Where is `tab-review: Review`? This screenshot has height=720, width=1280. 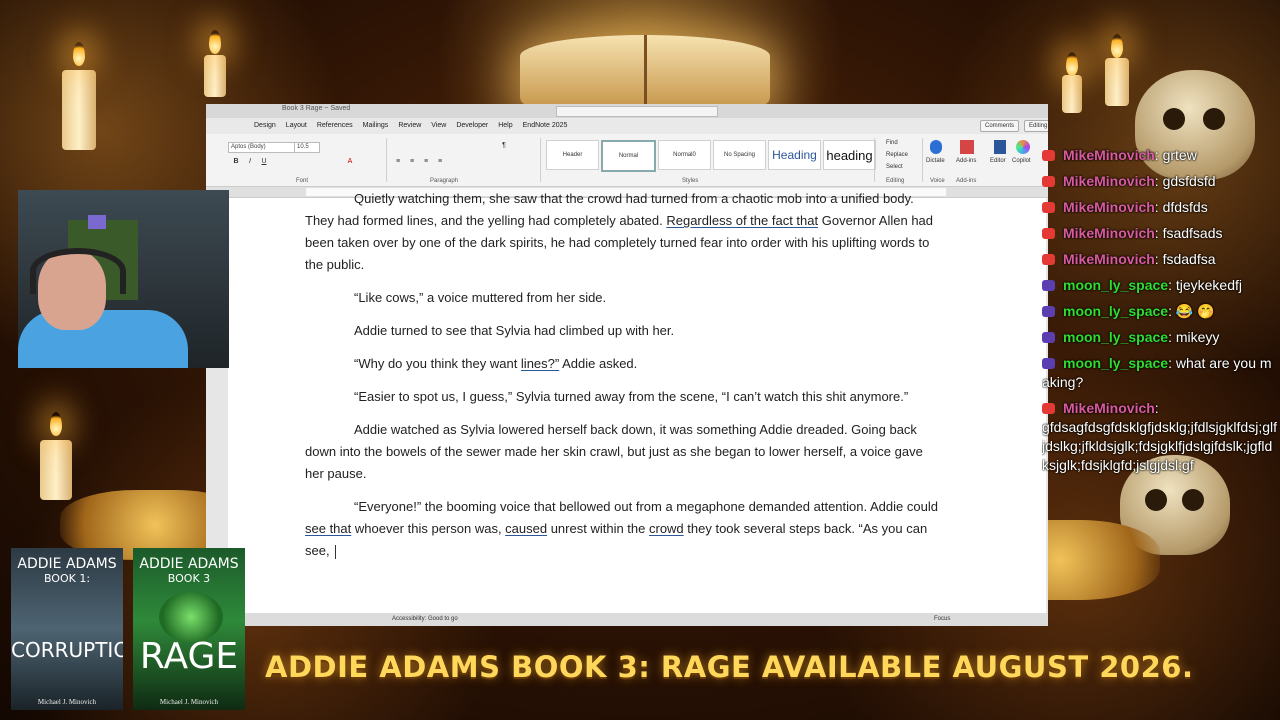
tab-review: Review is located at coordinates (409, 126).